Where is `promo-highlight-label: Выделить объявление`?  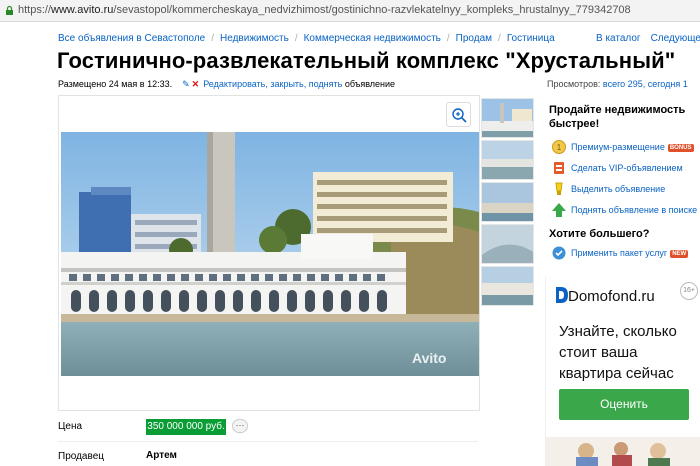 promo-highlight-label: Выделить объявление is located at coordinates (618, 189).